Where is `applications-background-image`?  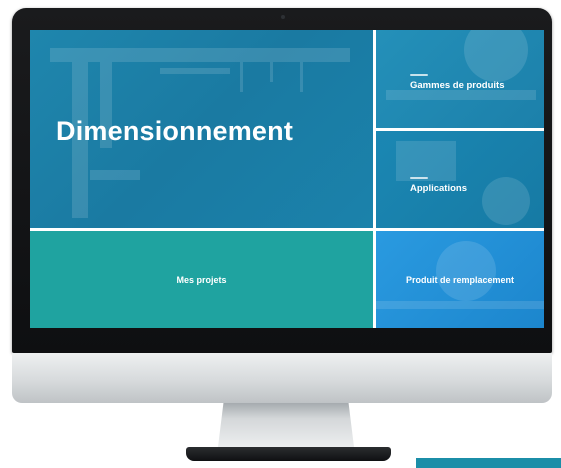 applications-background-image is located at coordinates (463, 183).